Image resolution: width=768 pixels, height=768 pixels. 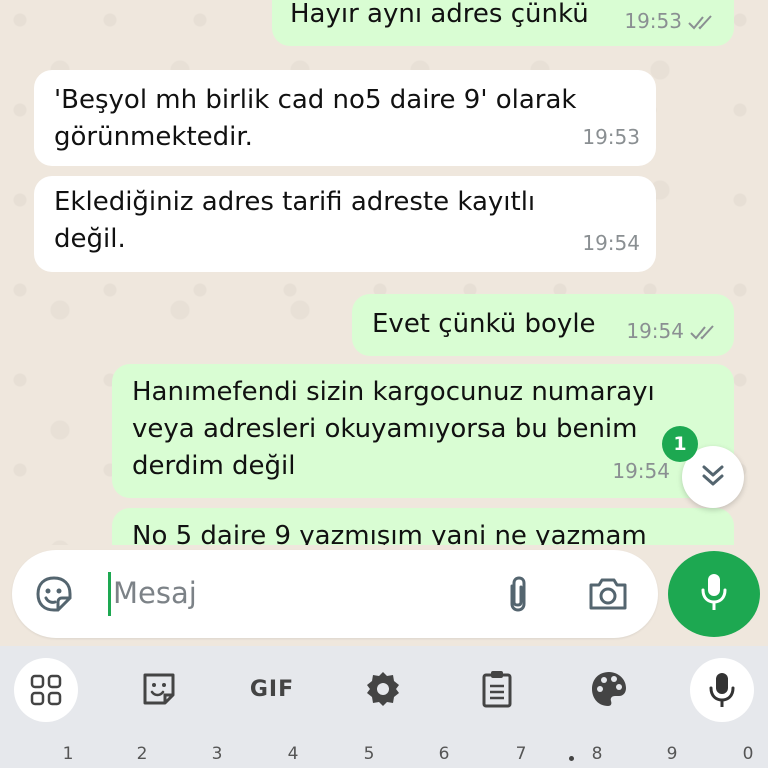 I want to click on sticker-icon, so click(x=159, y=689).